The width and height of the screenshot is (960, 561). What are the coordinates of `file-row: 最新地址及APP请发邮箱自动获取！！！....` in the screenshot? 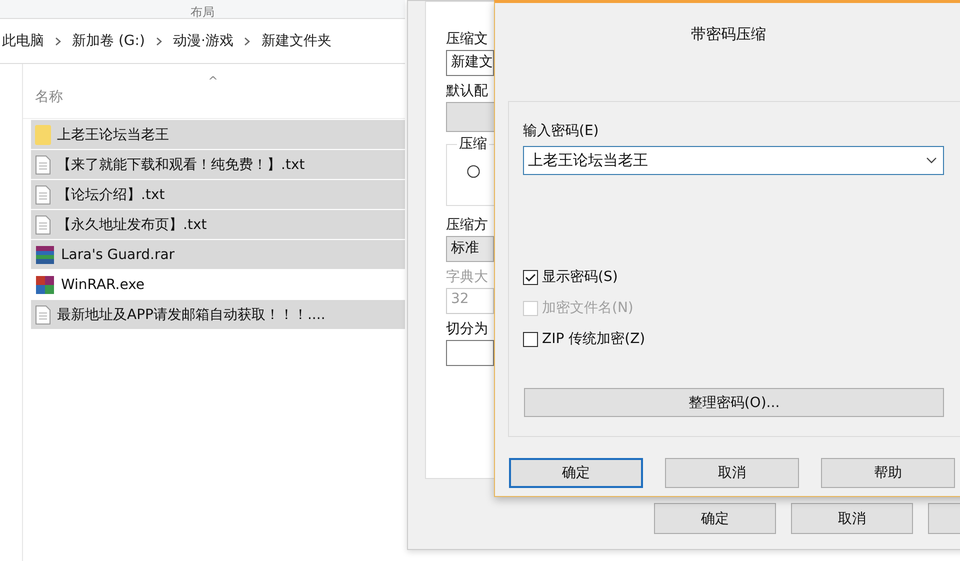 It's located at (218, 314).